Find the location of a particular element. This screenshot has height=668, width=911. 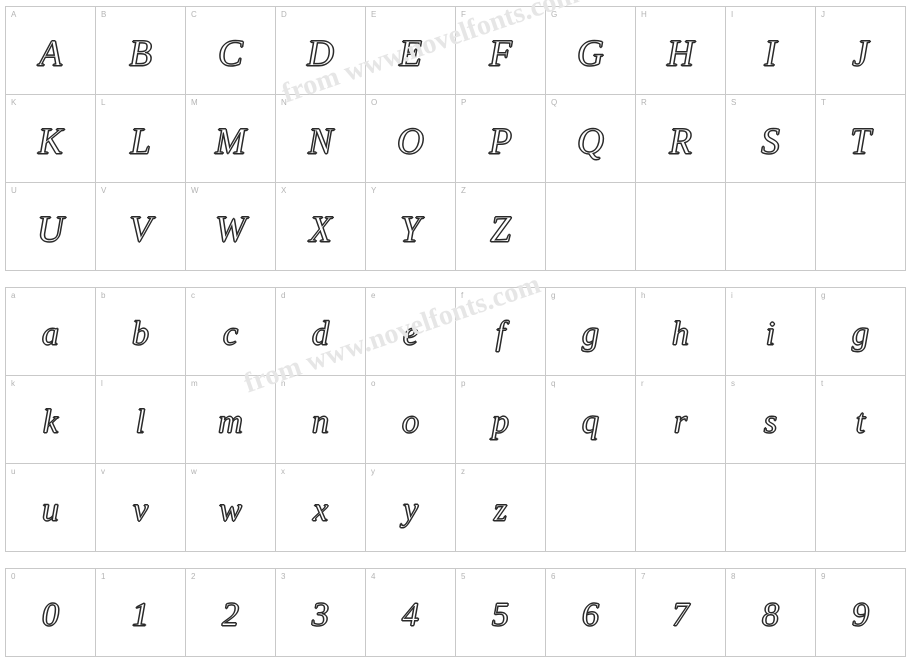

glyph-cell: yy is located at coordinates (411, 508).